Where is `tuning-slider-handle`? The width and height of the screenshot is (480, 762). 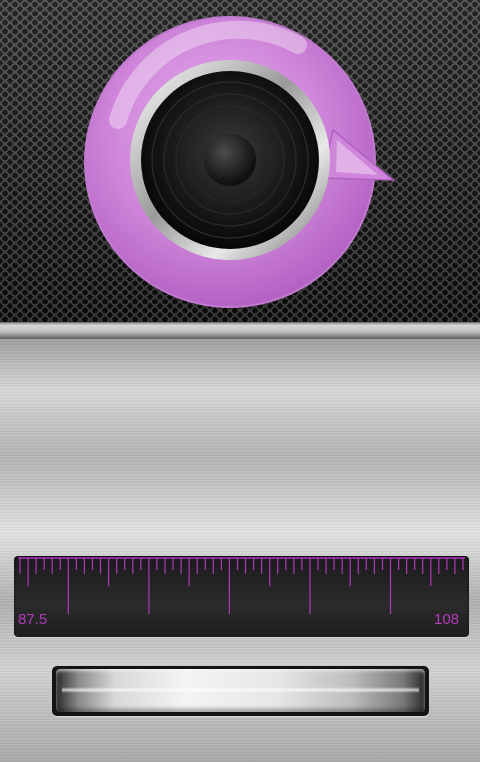 tuning-slider-handle is located at coordinates (240, 690).